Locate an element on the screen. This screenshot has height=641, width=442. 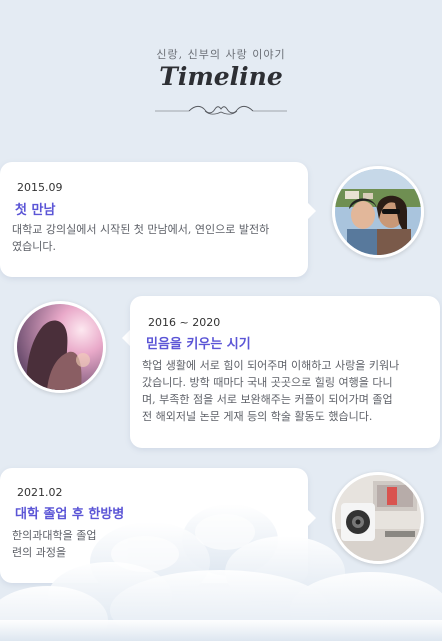
description-line: 갔습니다. 방학 때마다 국내 곳곳으로 힐링 여행을 다니 is located at coordinates (267, 382).